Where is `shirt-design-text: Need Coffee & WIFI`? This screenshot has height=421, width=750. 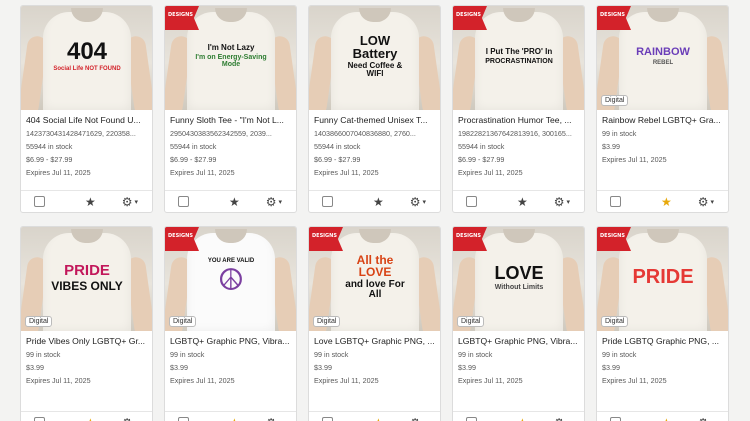 shirt-design-text: Need Coffee & WIFI is located at coordinates (375, 69).